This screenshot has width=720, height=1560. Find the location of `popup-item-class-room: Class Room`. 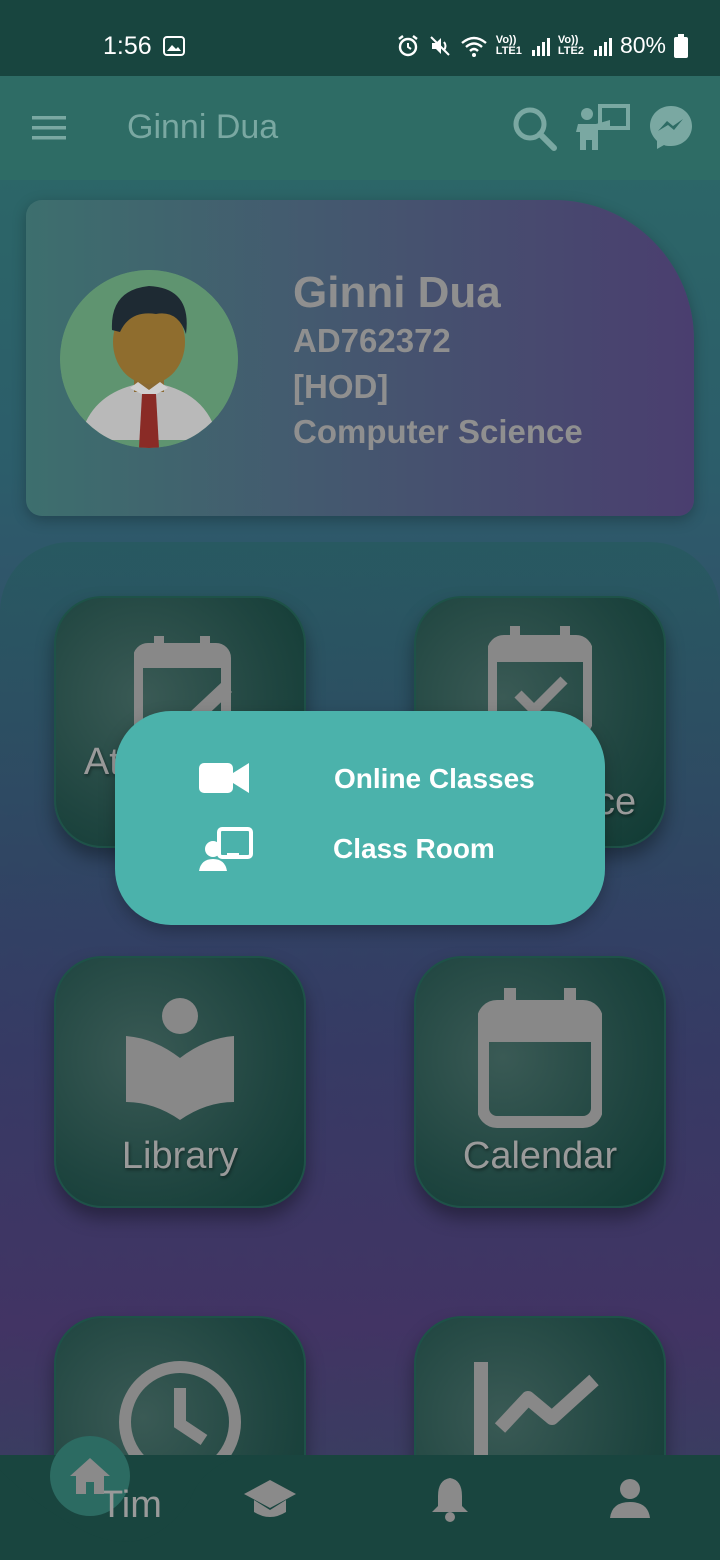

popup-item-class-room: Class Room is located at coordinates (360, 849).